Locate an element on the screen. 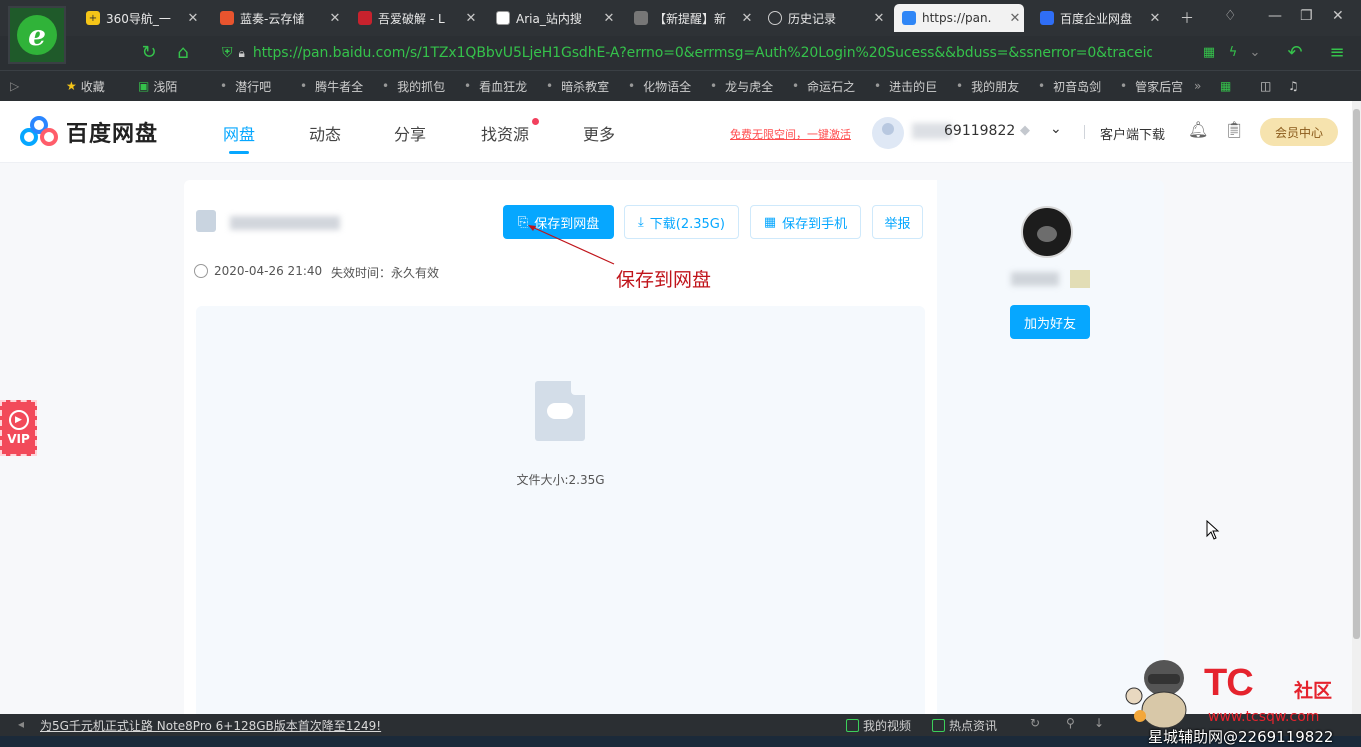 This screenshot has height=747, width=1361. shield-icon: ⛨ is located at coordinates (227, 53).